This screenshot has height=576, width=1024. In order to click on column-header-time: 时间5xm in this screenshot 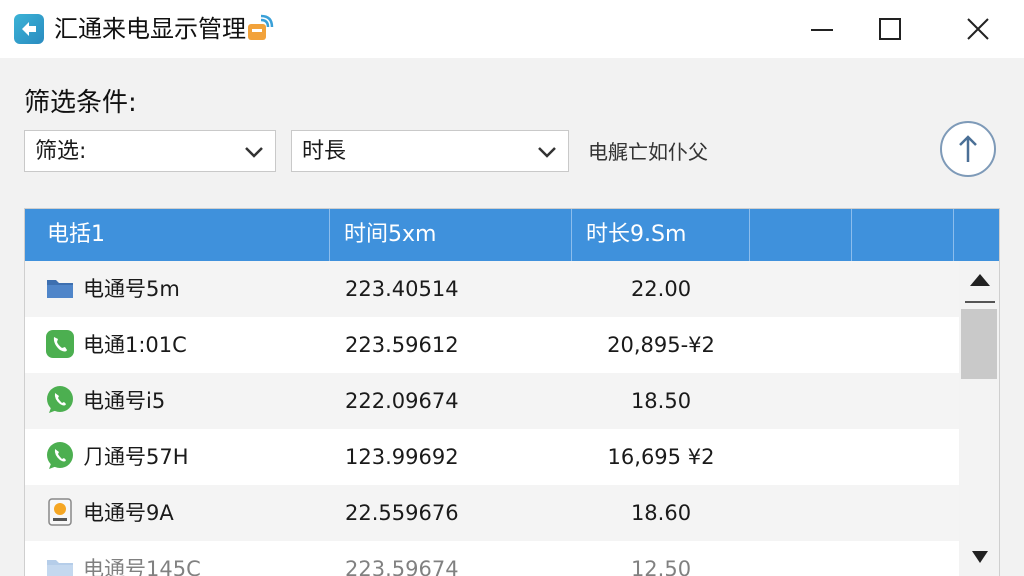, I will do `click(450, 235)`.